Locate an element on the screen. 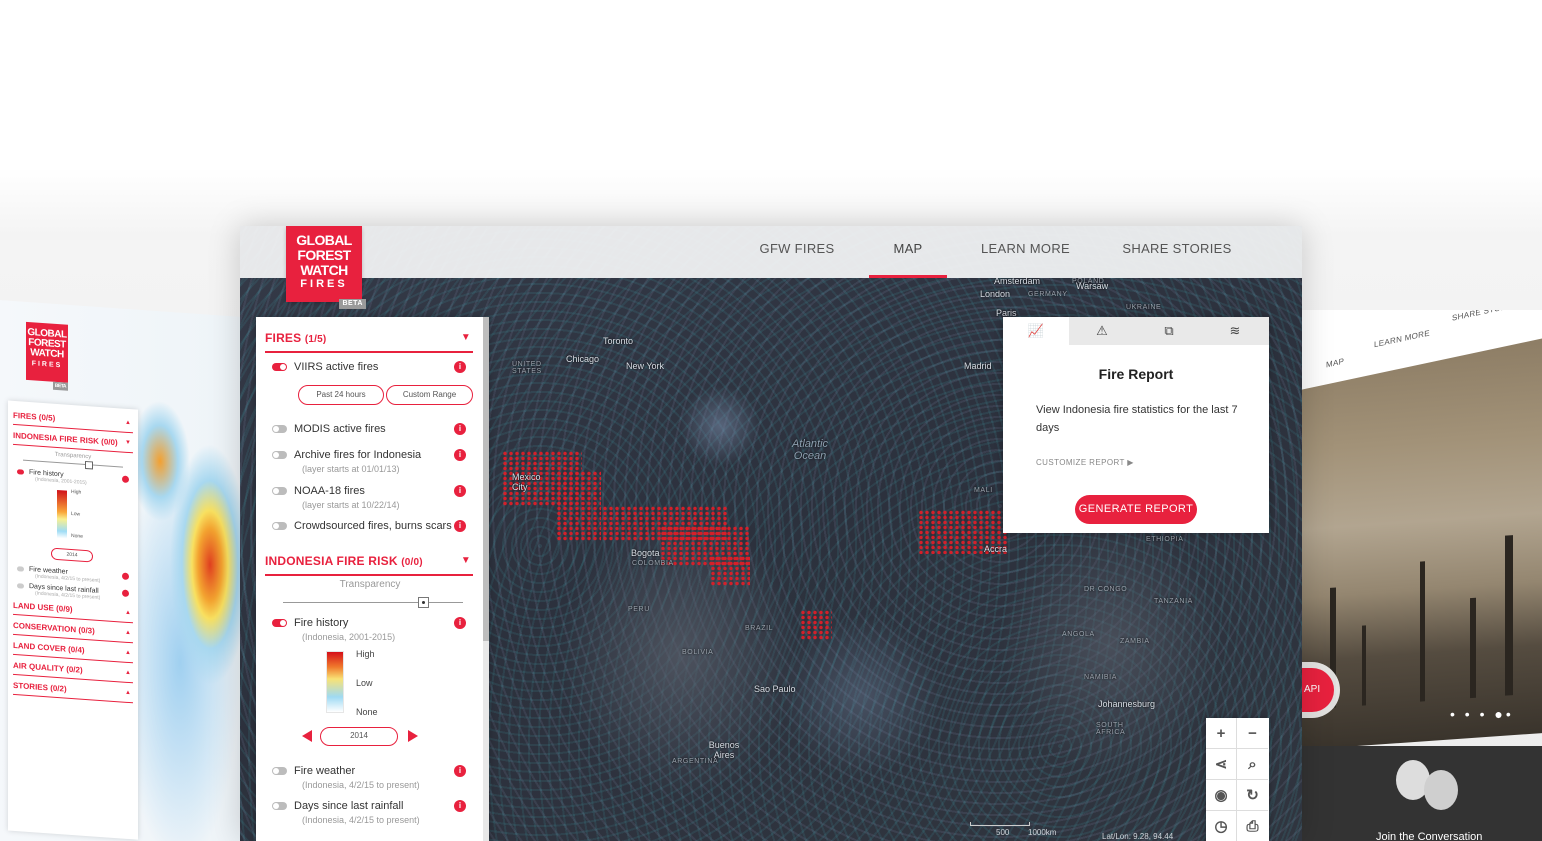 This screenshot has width=1542, height=841. left-section-air-quality-label: AIR QUALITY (0/2) is located at coordinates (48, 667).